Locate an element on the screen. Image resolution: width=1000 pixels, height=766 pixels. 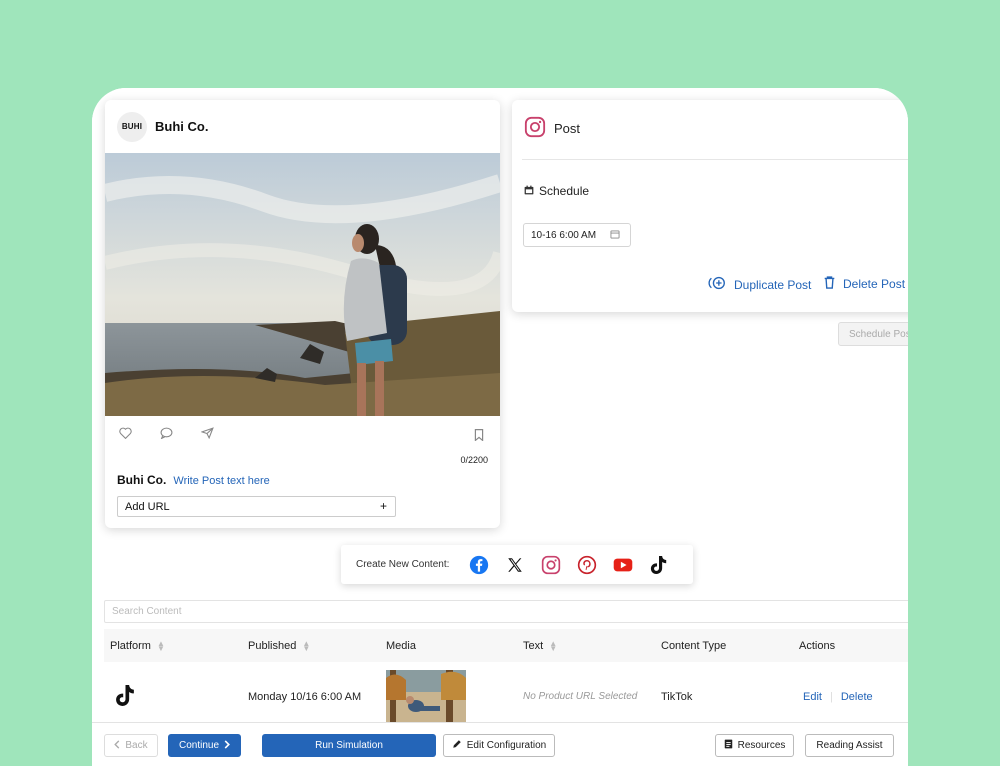
column-label: Text is located at coordinates (533, 646).